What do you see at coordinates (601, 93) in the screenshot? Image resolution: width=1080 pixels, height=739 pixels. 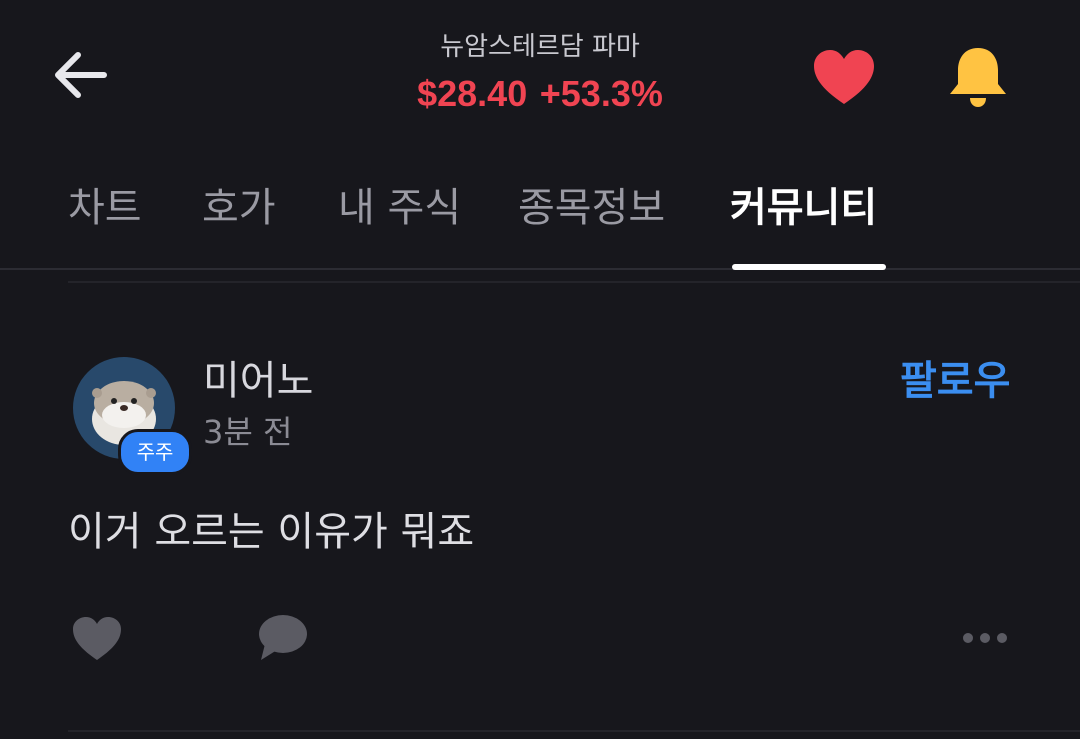 I see `price-change: +53.3%` at bounding box center [601, 93].